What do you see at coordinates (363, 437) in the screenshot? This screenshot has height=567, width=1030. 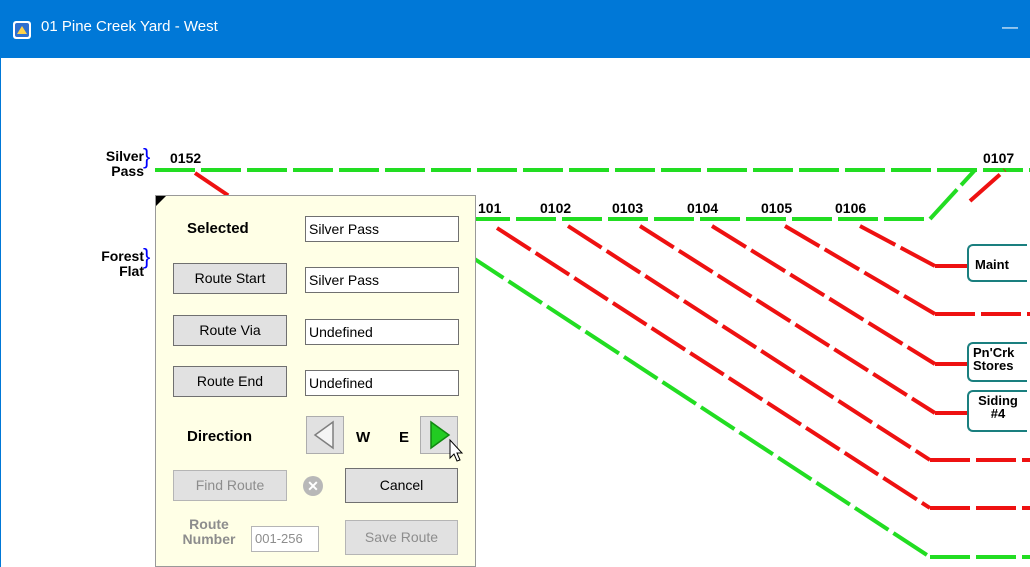 I see `west-letter: W` at bounding box center [363, 437].